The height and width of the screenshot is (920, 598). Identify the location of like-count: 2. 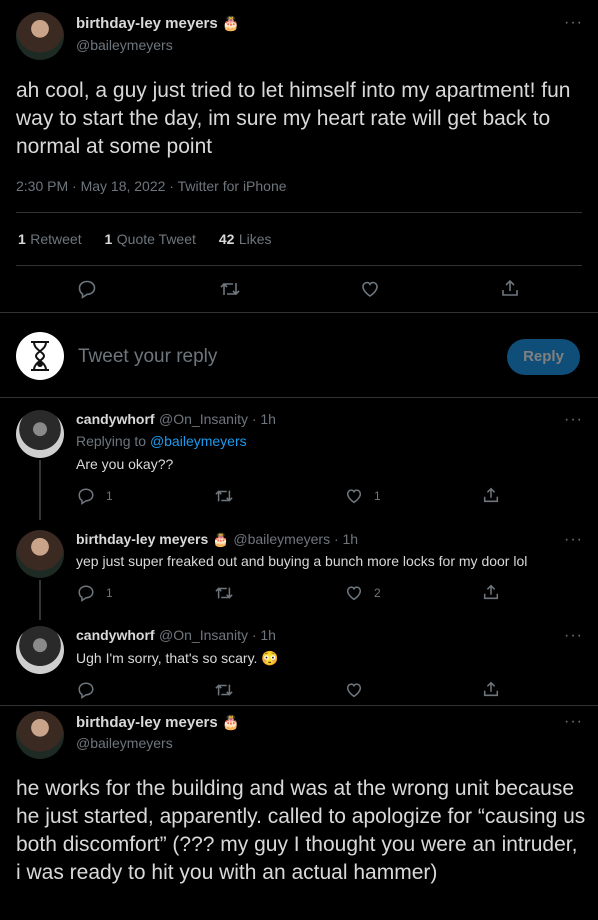
(377, 593).